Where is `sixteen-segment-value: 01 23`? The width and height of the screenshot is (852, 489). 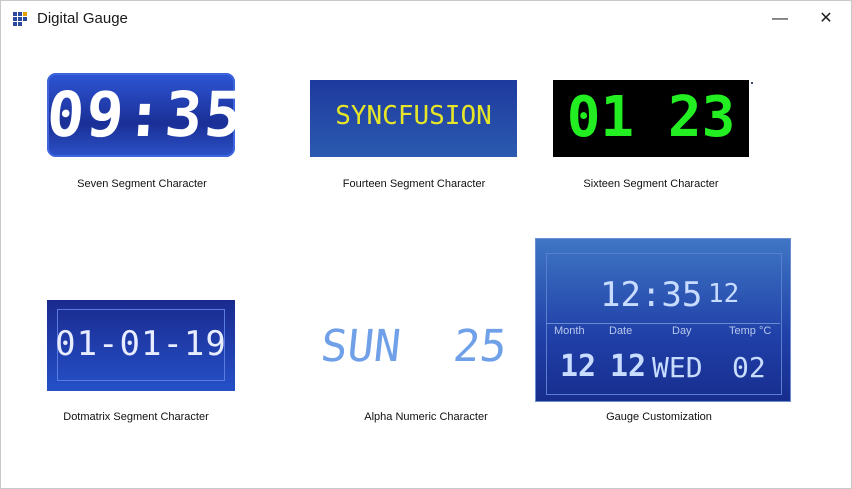
sixteen-segment-value: 01 23 is located at coordinates (651, 117).